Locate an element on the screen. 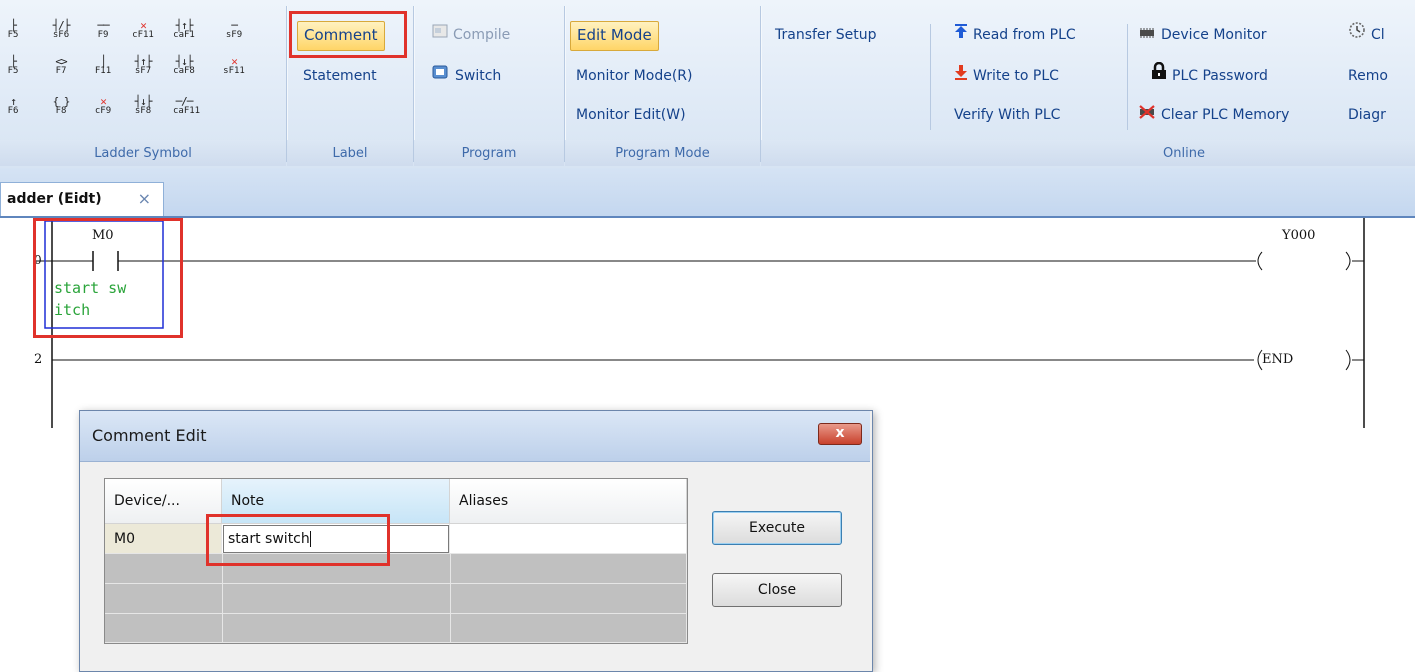 The image size is (1415, 672). diagnostics-button: Diagr is located at coordinates (1367, 115).